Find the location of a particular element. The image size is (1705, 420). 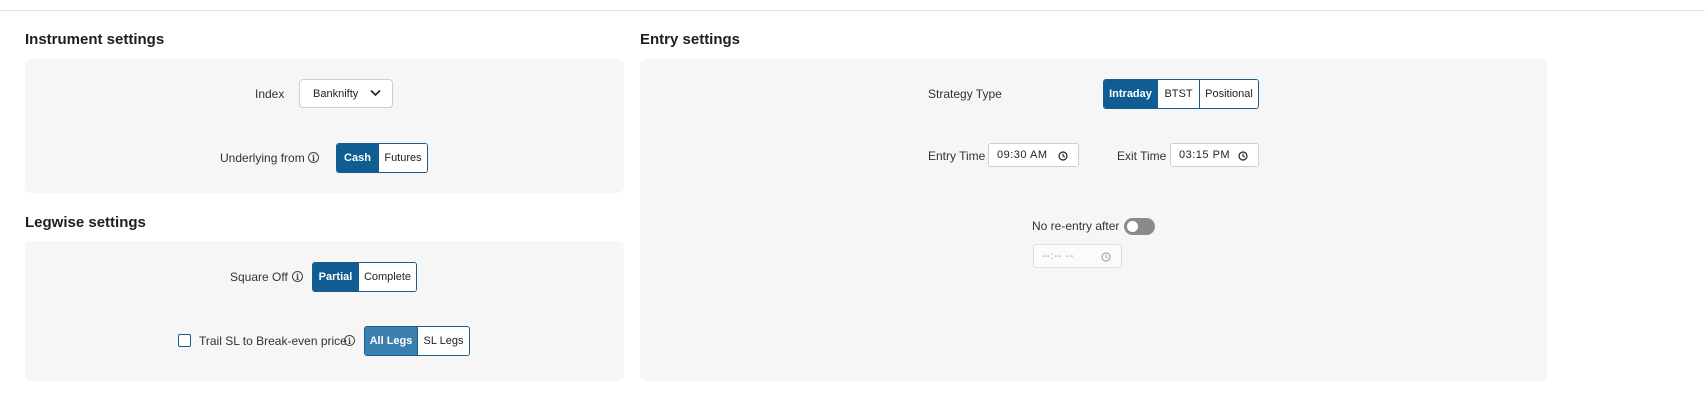

trail-legs-toggle-group: All Legs SL Legs is located at coordinates (417, 341).